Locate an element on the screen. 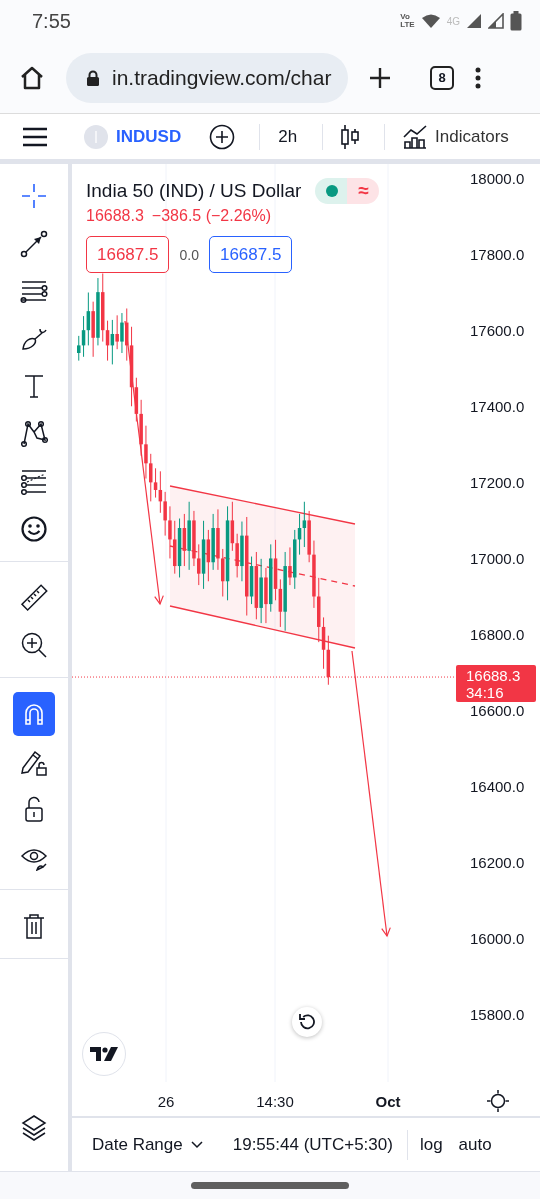 The image size is (540, 1200). date-range-button: Date Range is located at coordinates (147, 1145).